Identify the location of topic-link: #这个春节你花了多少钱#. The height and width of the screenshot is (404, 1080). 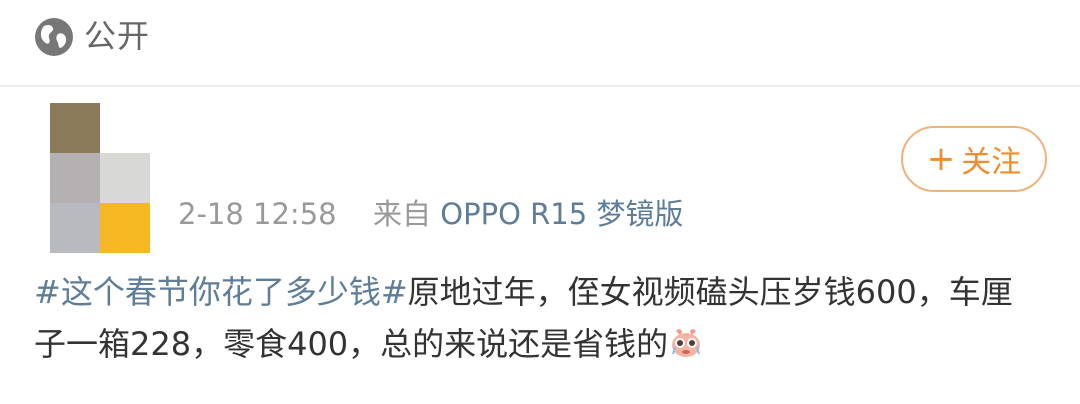
(221, 292).